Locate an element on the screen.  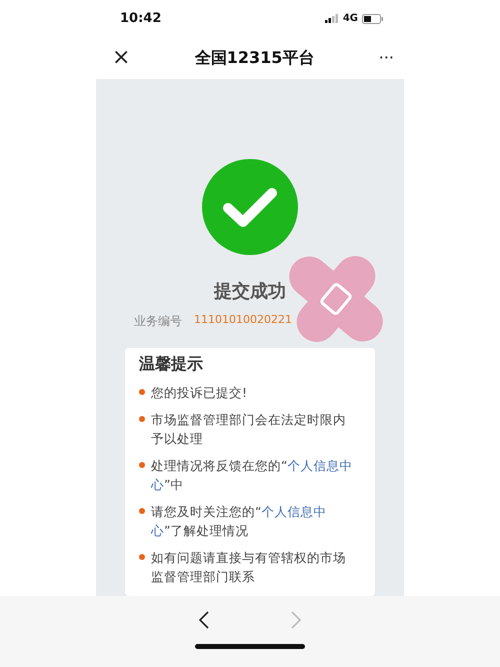
network-type: 4G is located at coordinates (350, 18).